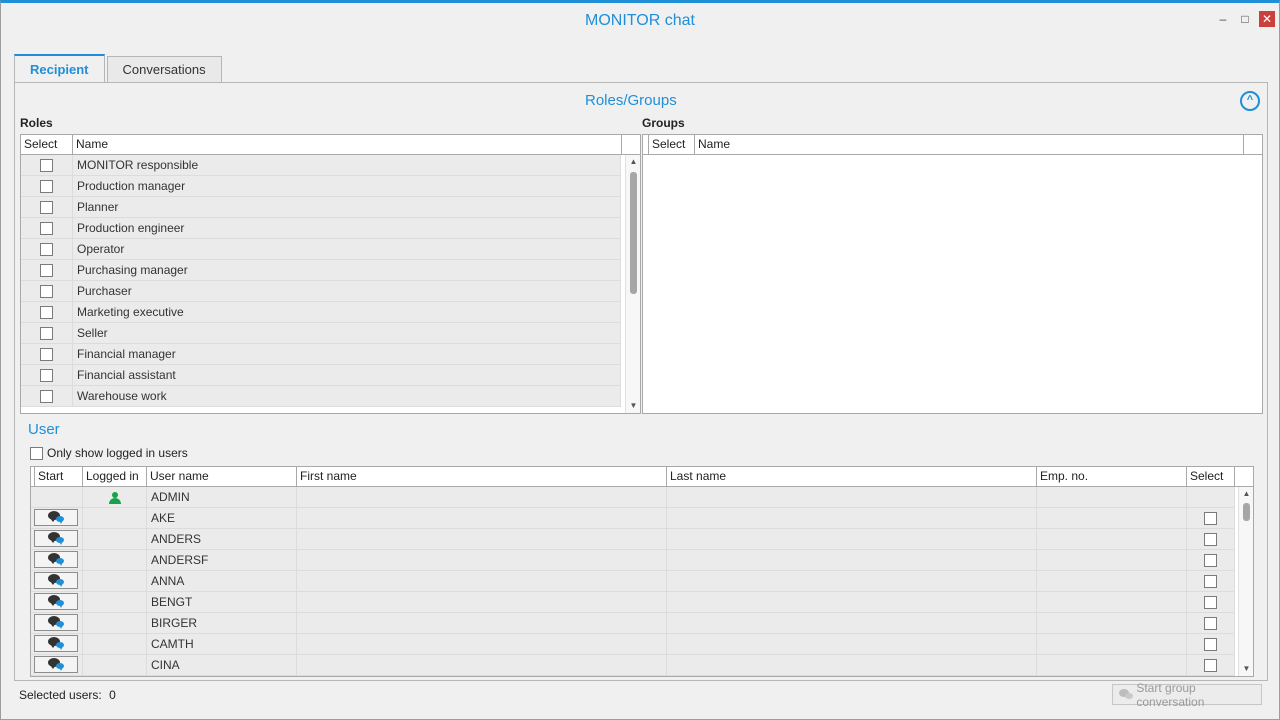  Describe the element at coordinates (222, 477) in the screenshot. I see `users-col-user-name: User name` at that location.